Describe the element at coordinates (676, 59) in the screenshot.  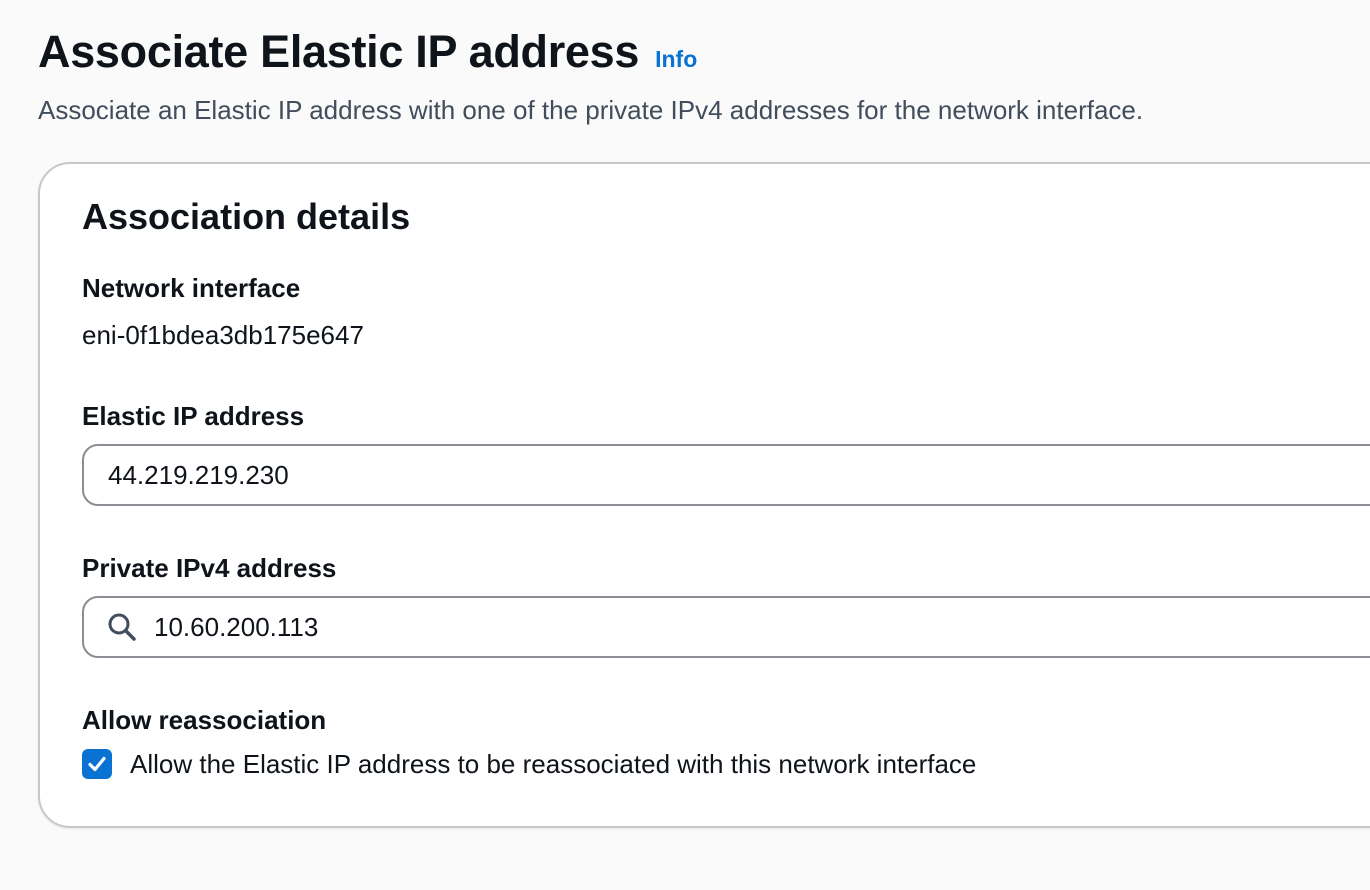
I see `info-link: Info` at that location.